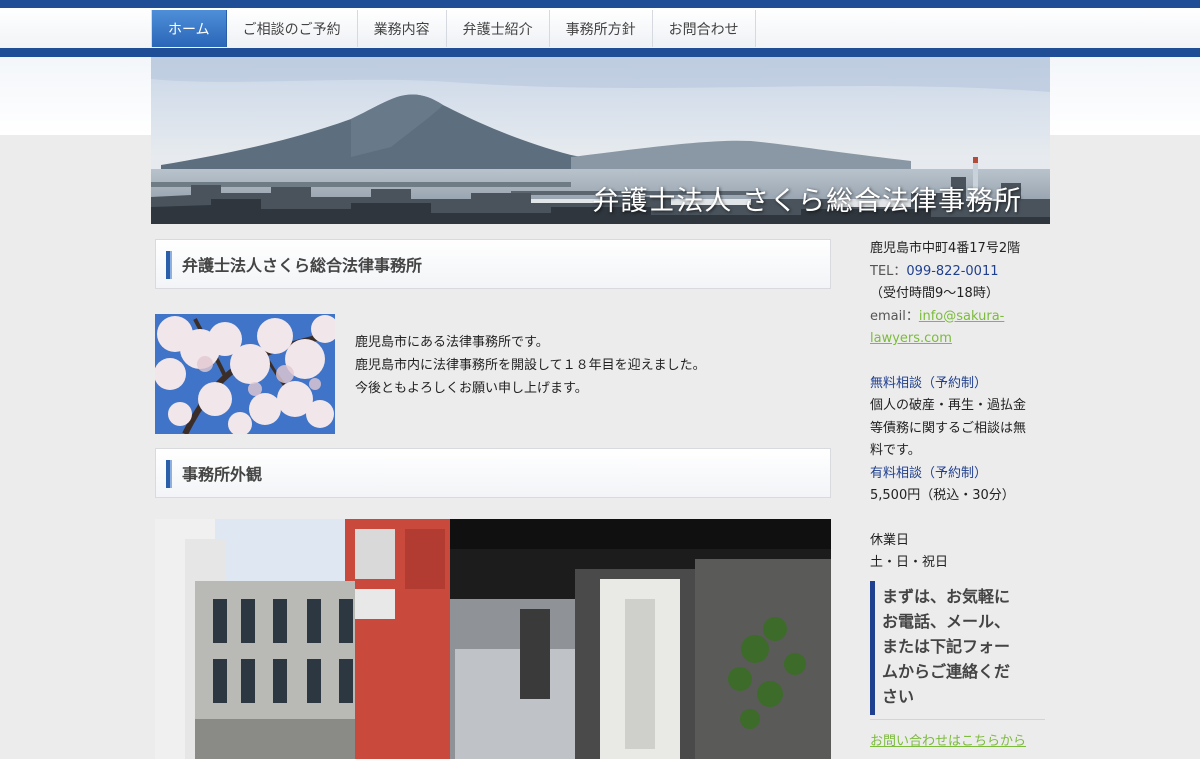 This screenshot has height=759, width=1200. I want to click on nav-item-policy: 事務所方針, so click(601, 28).